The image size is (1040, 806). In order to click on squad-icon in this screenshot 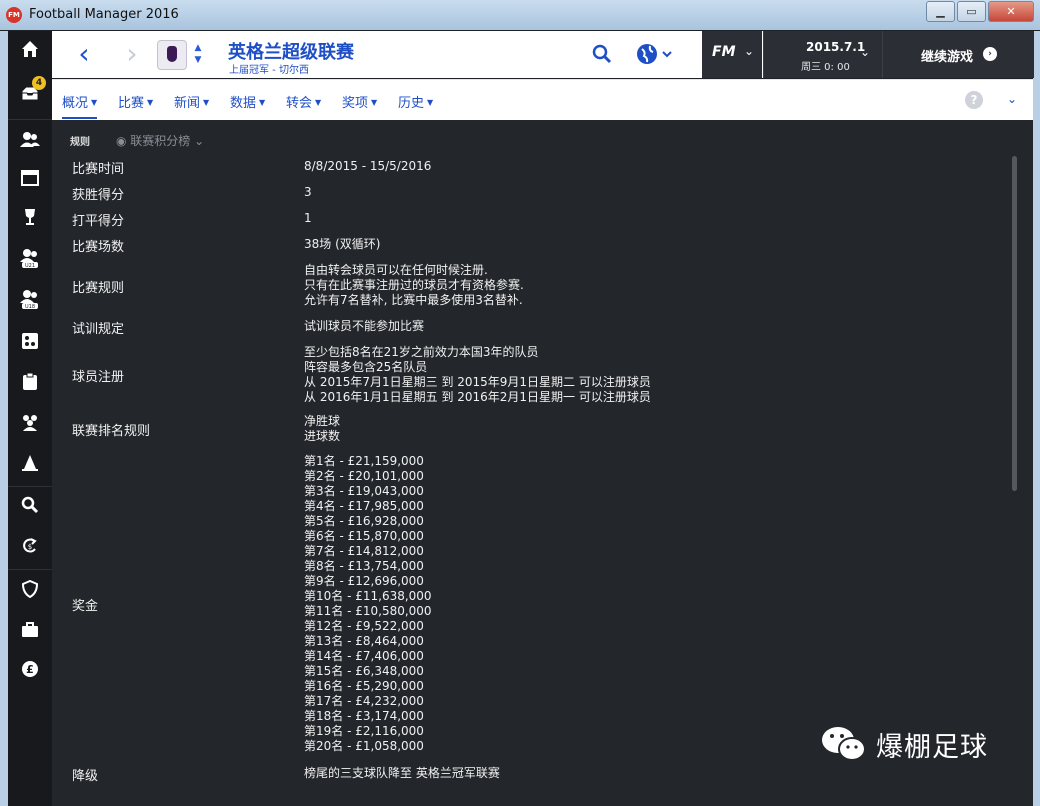, I will do `click(30, 139)`.